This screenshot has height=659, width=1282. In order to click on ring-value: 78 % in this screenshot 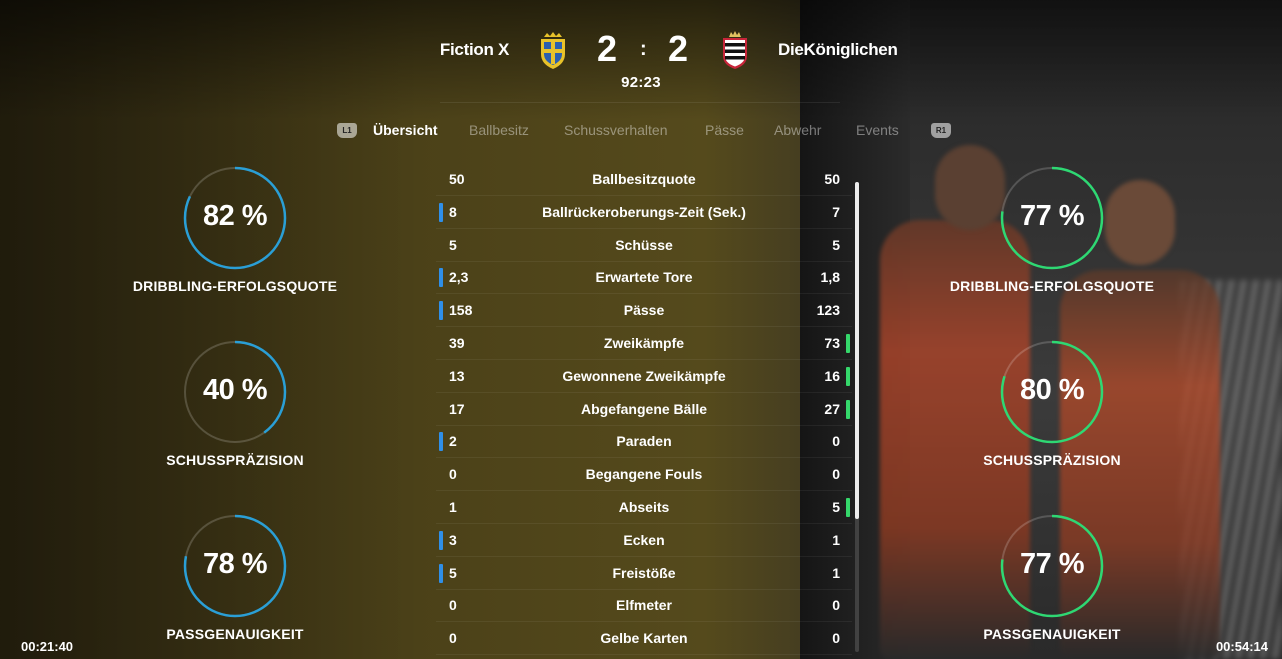, I will do `click(235, 564)`.